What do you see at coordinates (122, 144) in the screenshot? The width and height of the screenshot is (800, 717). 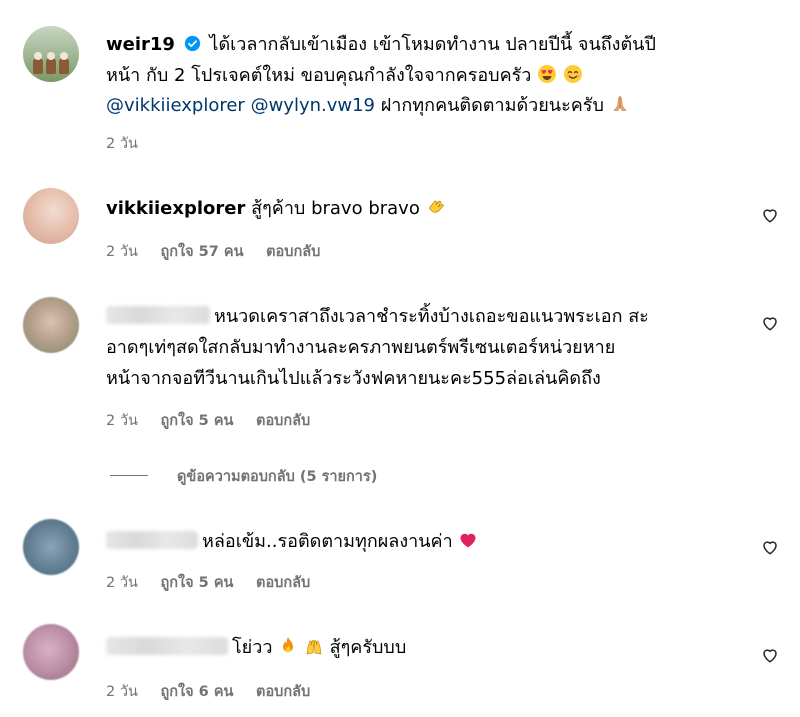 I see `post-time: 2 วัน` at bounding box center [122, 144].